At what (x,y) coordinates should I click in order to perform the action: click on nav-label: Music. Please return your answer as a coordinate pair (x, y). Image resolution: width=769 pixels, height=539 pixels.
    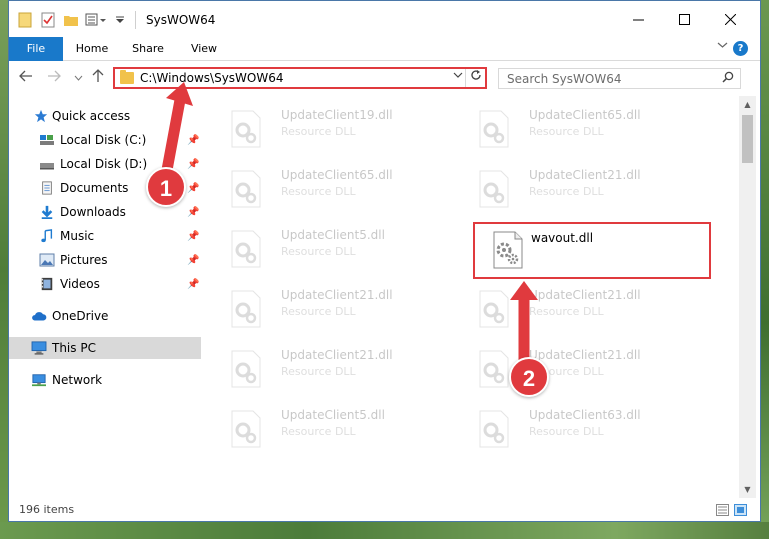
    Looking at the image, I should click on (77, 236).